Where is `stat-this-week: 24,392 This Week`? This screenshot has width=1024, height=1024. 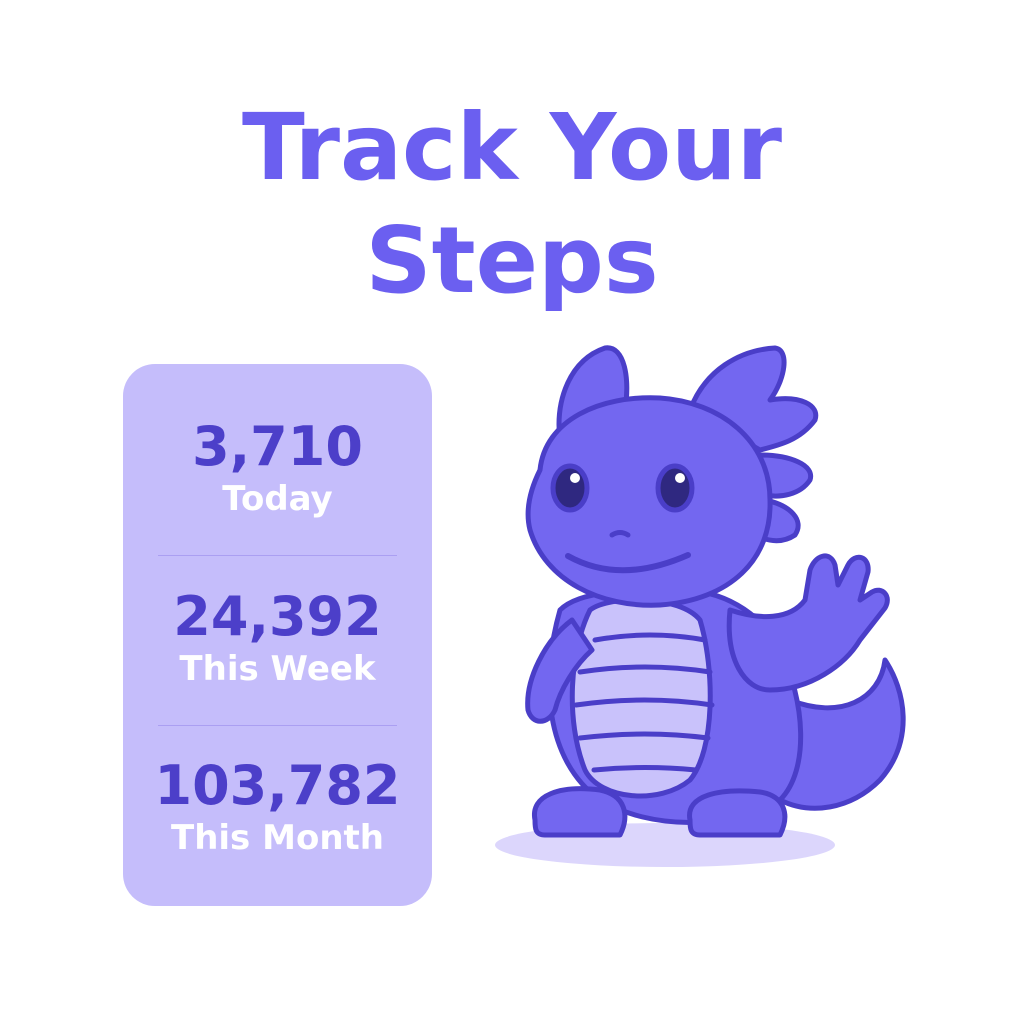 stat-this-week: 24,392 This Week is located at coordinates (277, 638).